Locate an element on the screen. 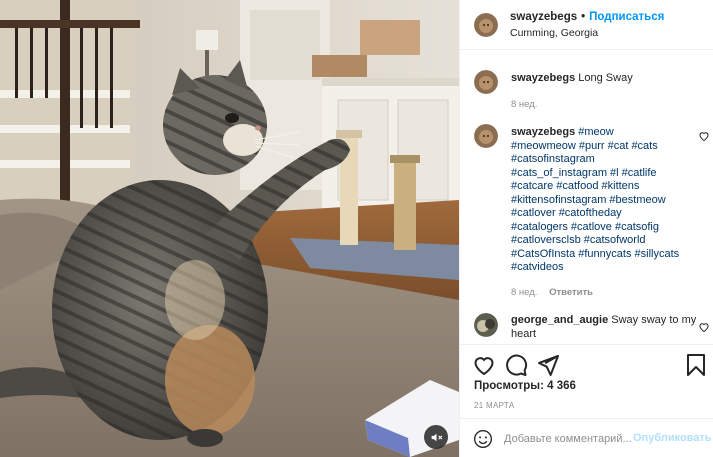 Image resolution: width=713 pixels, height=457 pixels. view-count: Просмотры: 4 366 is located at coordinates (525, 386).